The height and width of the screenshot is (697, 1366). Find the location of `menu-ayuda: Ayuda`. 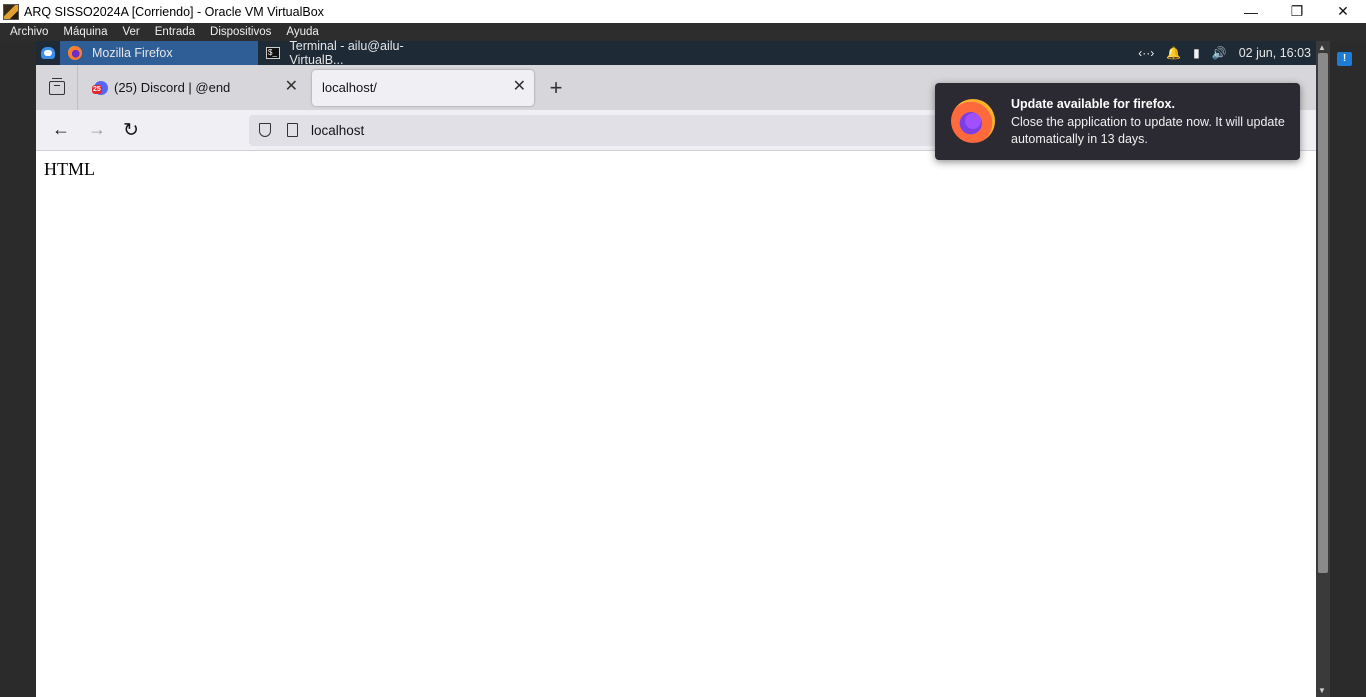

menu-ayuda: Ayuda is located at coordinates (301, 32).